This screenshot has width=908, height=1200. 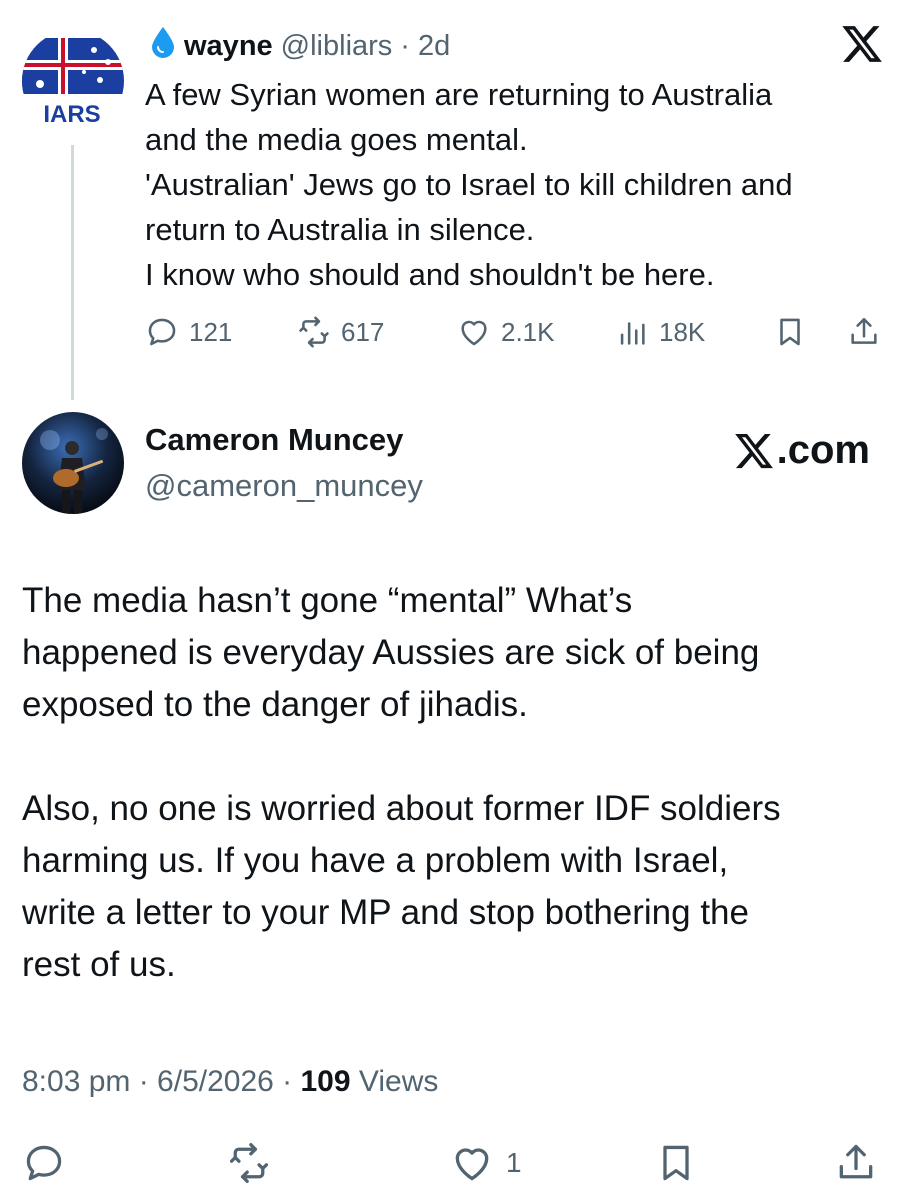 What do you see at coordinates (188, 332) in the screenshot?
I see `reply-button: 121` at bounding box center [188, 332].